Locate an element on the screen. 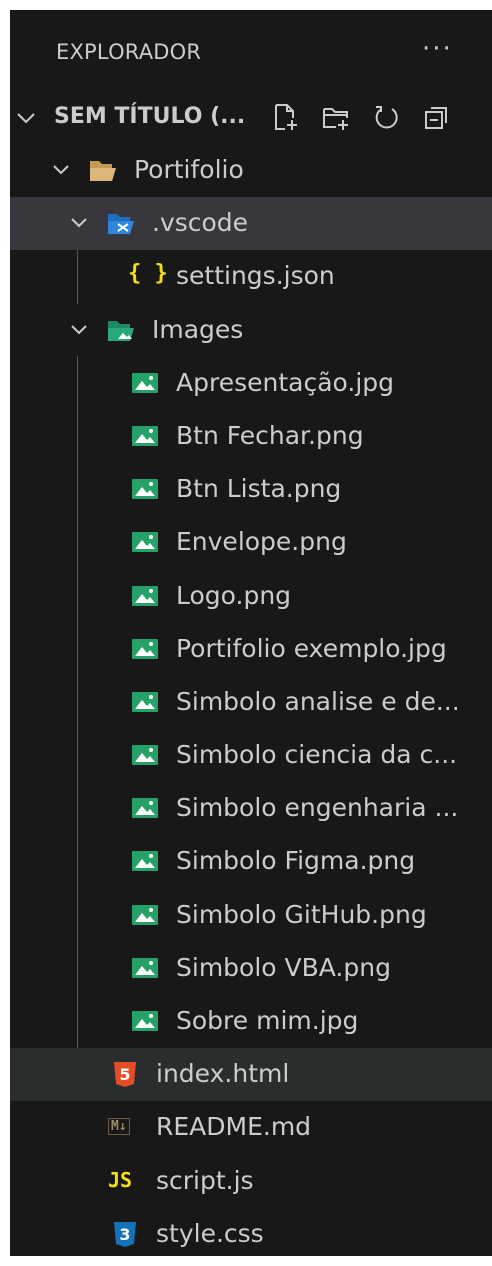 The height and width of the screenshot is (1266, 492). workspace-actions is located at coordinates (361, 117).